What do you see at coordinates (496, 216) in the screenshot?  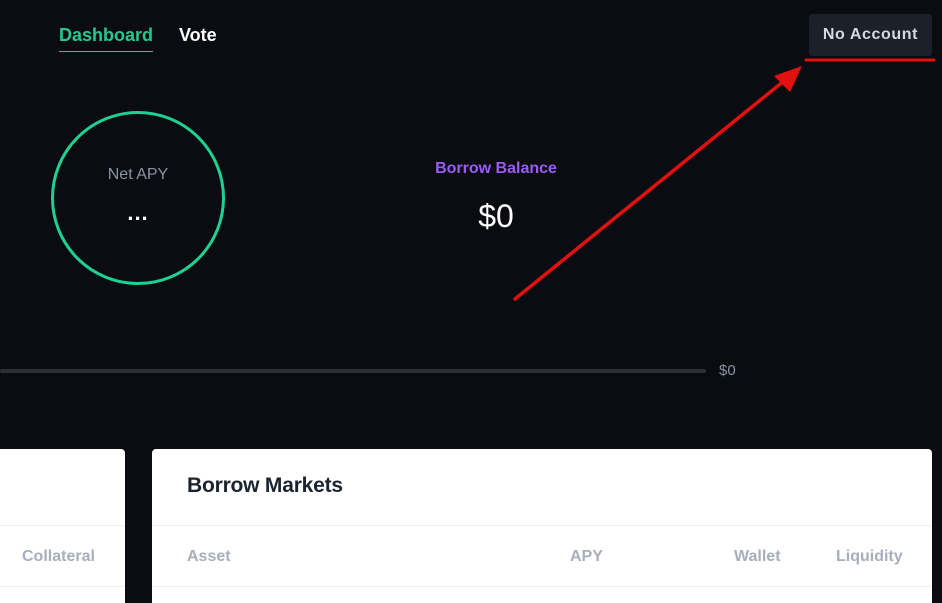 I see `borrow-balance-value: $0` at bounding box center [496, 216].